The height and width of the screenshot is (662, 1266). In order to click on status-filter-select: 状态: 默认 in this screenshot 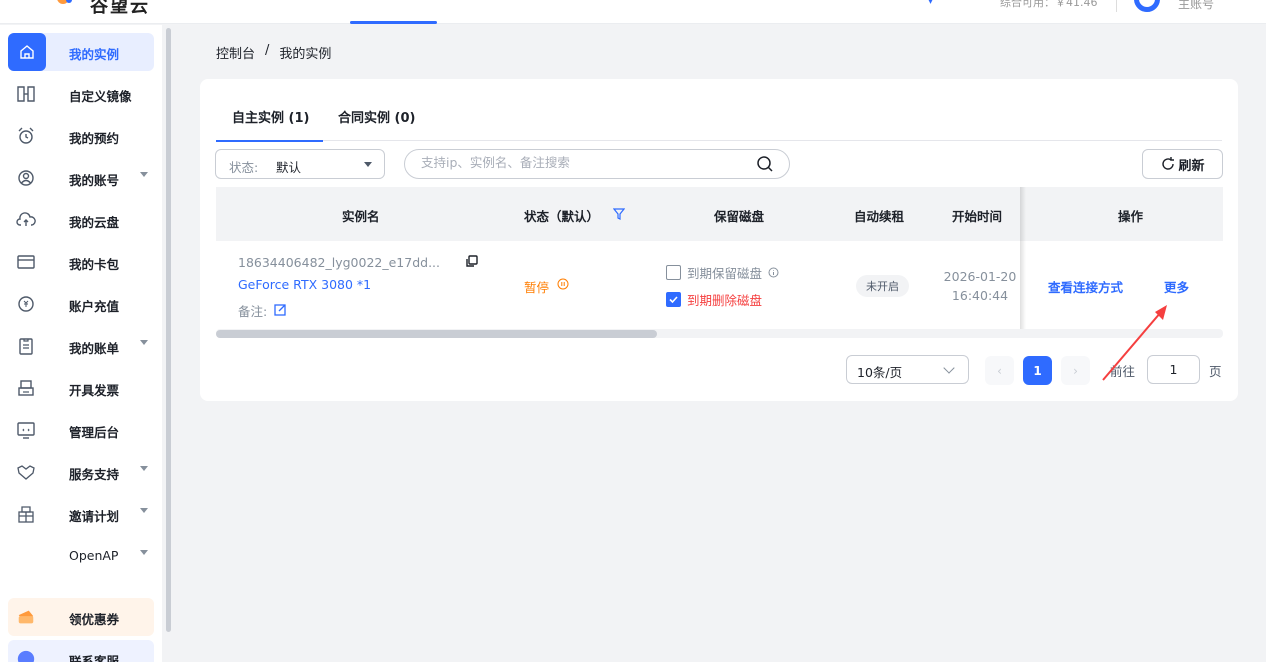, I will do `click(300, 164)`.